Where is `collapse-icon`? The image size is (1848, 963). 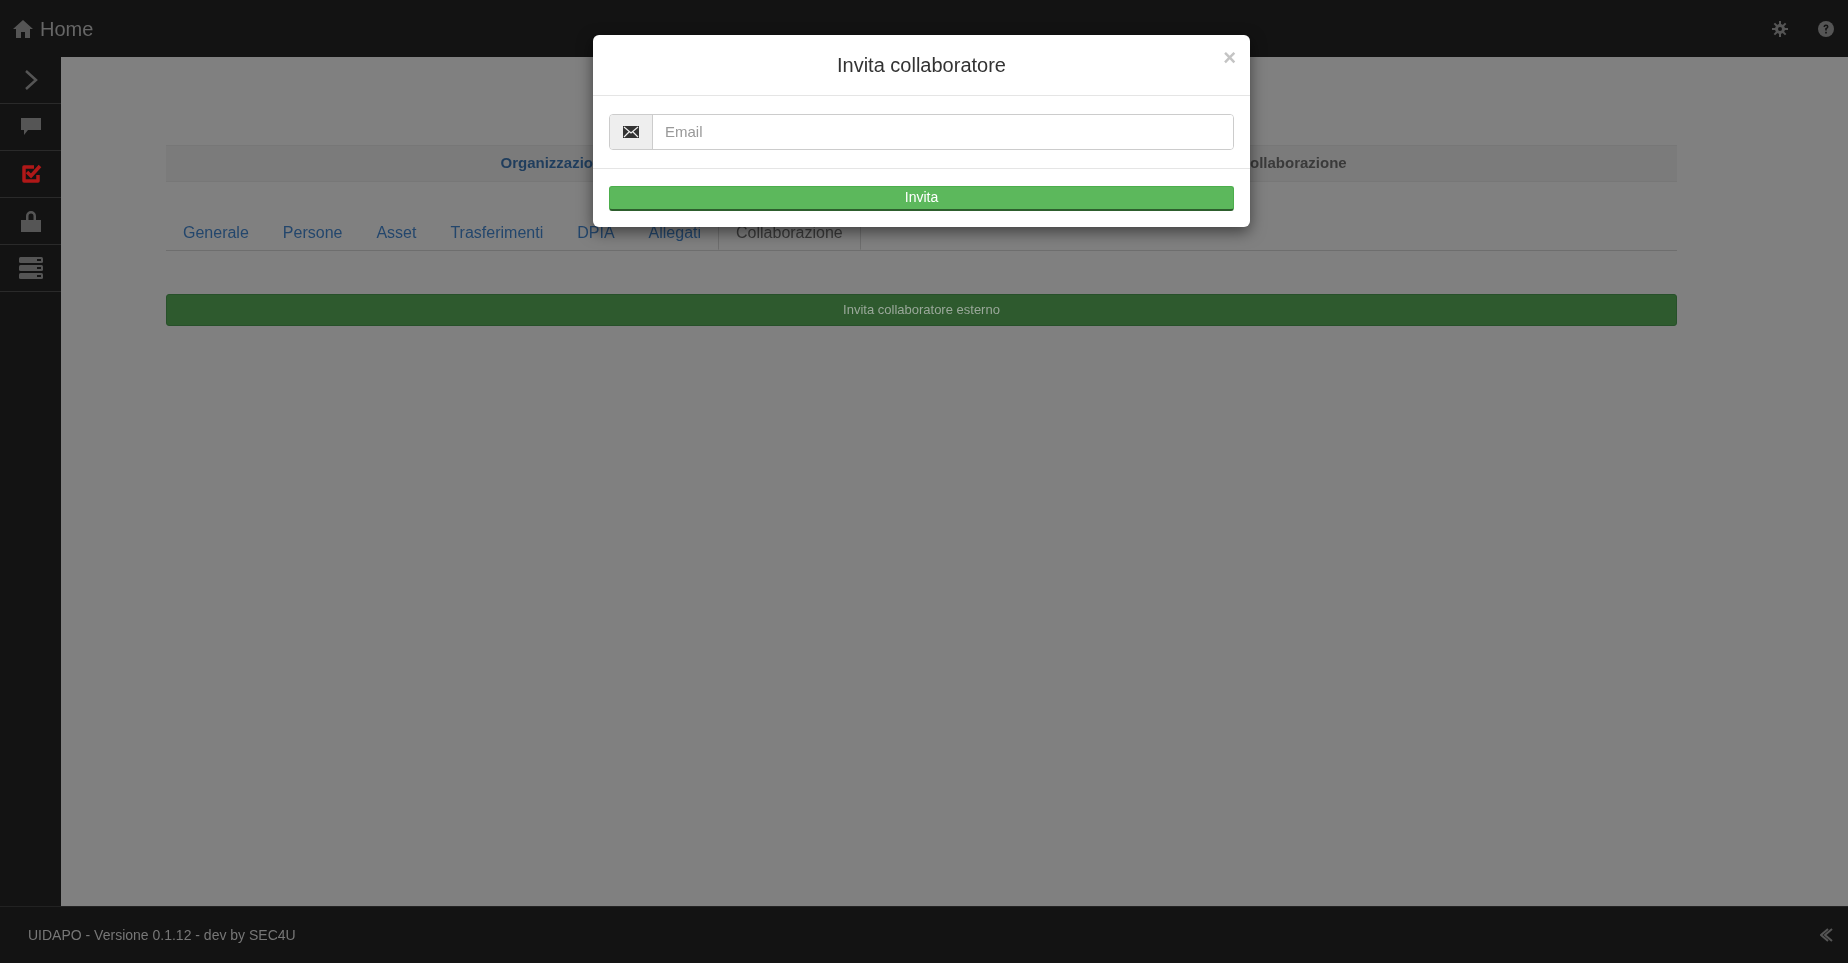
collapse-icon is located at coordinates (1827, 935).